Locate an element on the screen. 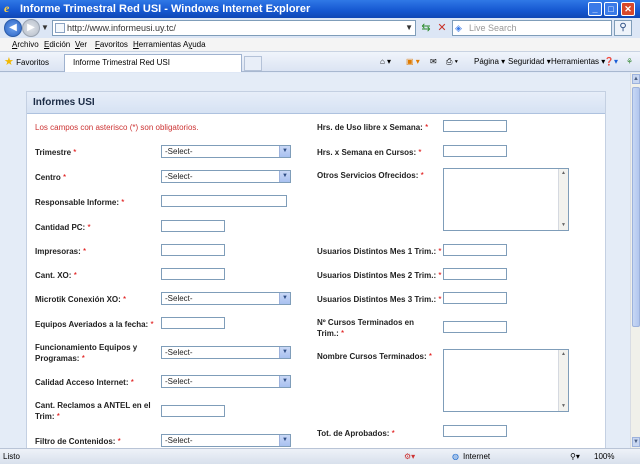 The height and width of the screenshot is (464, 640). centro-select-value: -Select- is located at coordinates (179, 176).